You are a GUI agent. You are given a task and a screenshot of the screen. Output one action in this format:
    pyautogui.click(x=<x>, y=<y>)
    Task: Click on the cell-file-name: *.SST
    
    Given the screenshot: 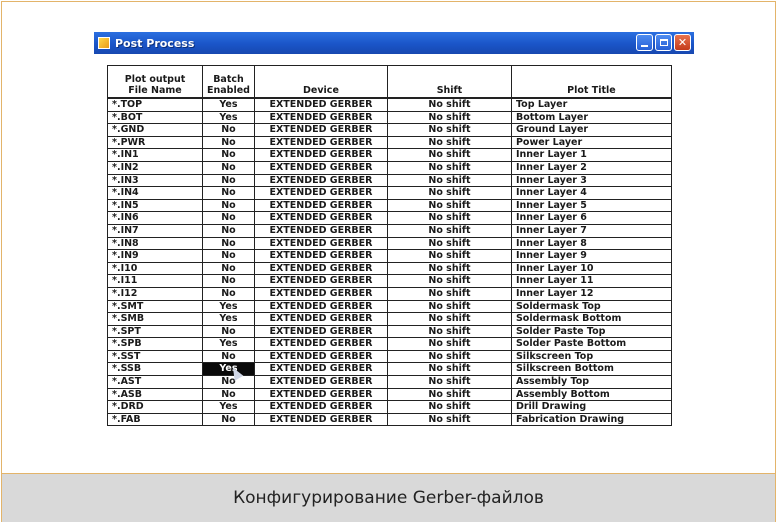 What is the action you would take?
    pyautogui.click(x=155, y=356)
    